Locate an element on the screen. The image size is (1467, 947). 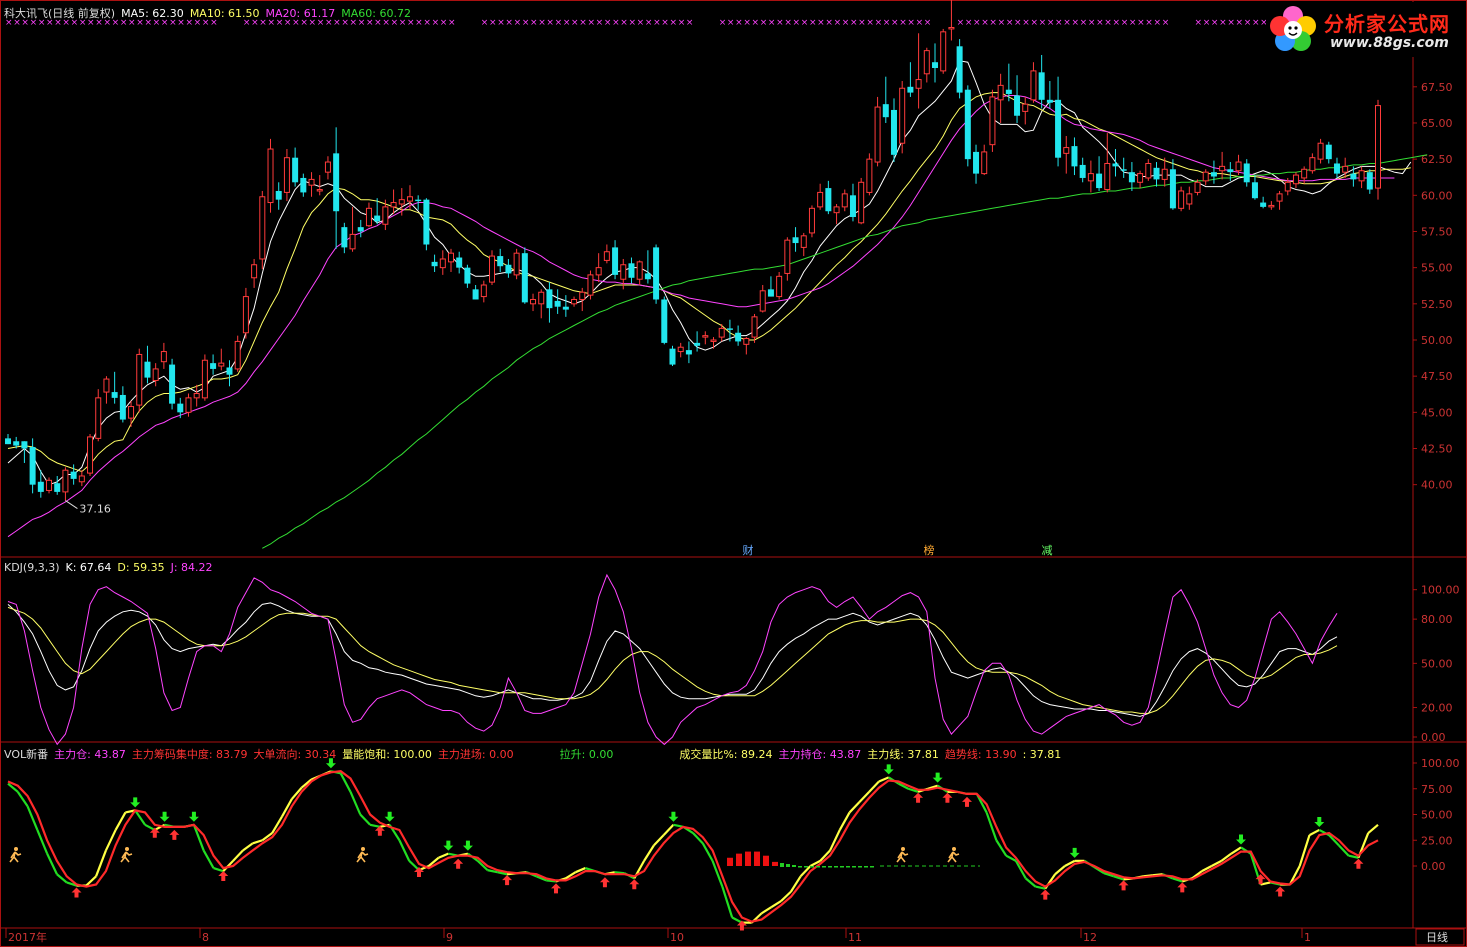
kdj-line-d is located at coordinates (672, 660).